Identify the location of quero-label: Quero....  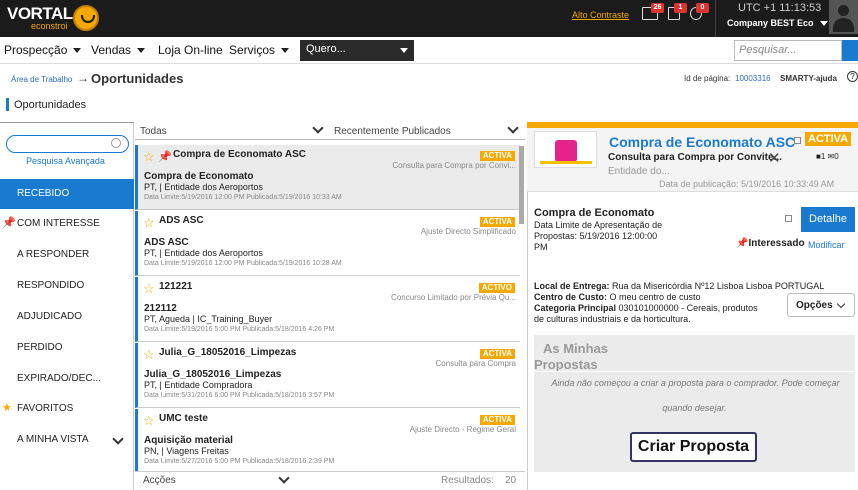
(326, 49).